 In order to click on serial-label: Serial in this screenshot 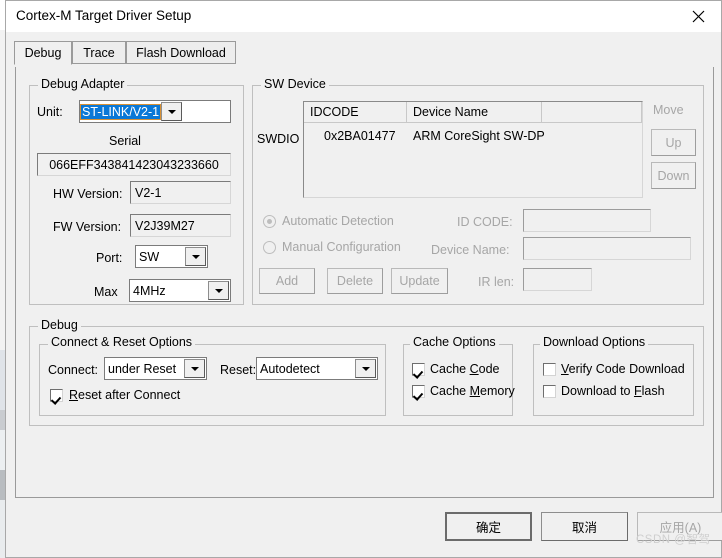, I will do `click(125, 141)`.